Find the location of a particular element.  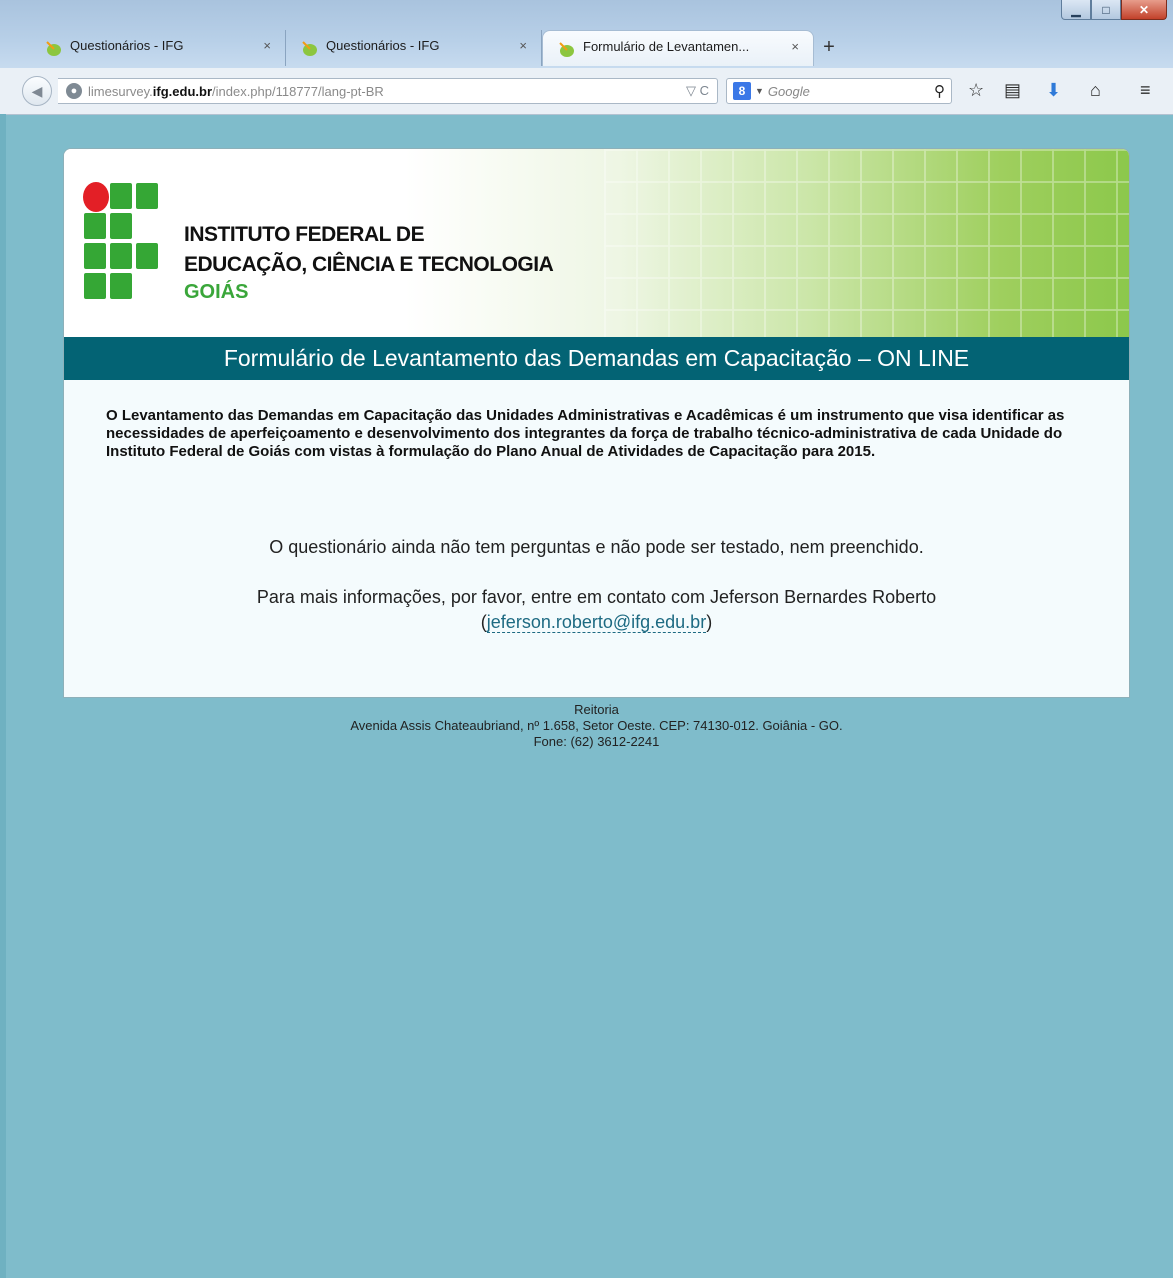

search-icon: ⚲ is located at coordinates (939, 91).